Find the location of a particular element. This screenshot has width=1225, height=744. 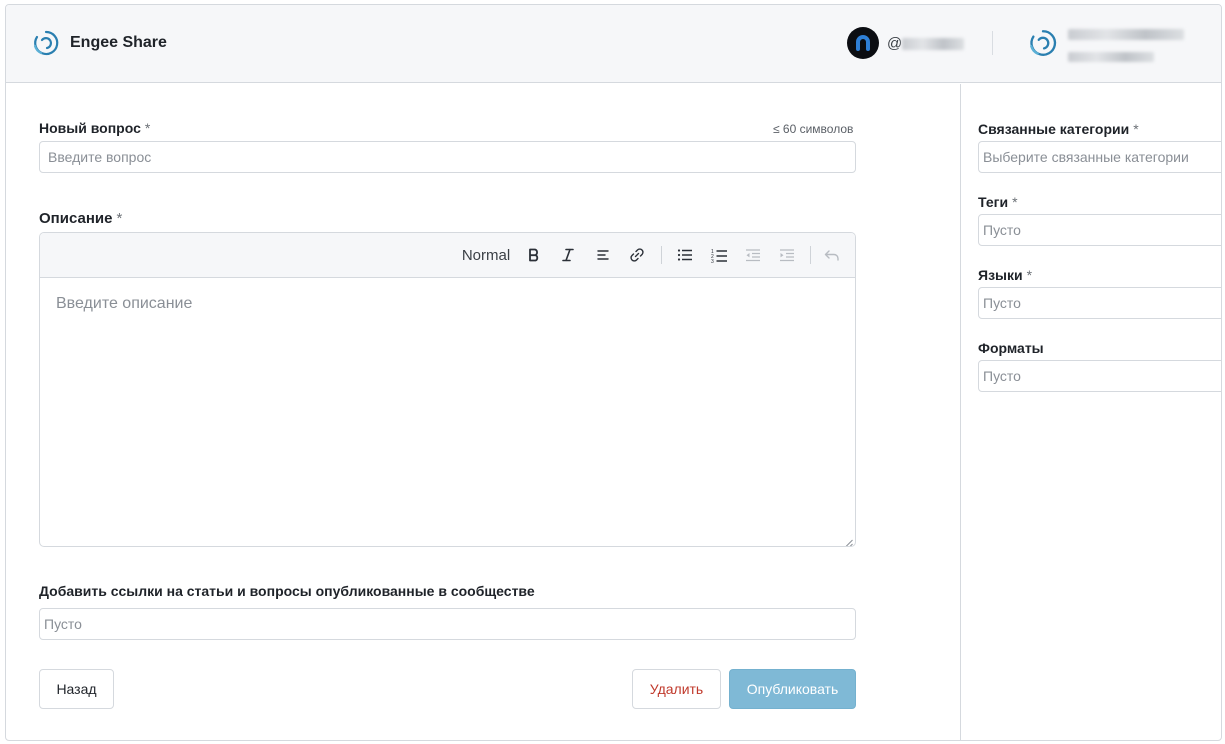

categories-label: Связанные категории * is located at coordinates (1058, 129).